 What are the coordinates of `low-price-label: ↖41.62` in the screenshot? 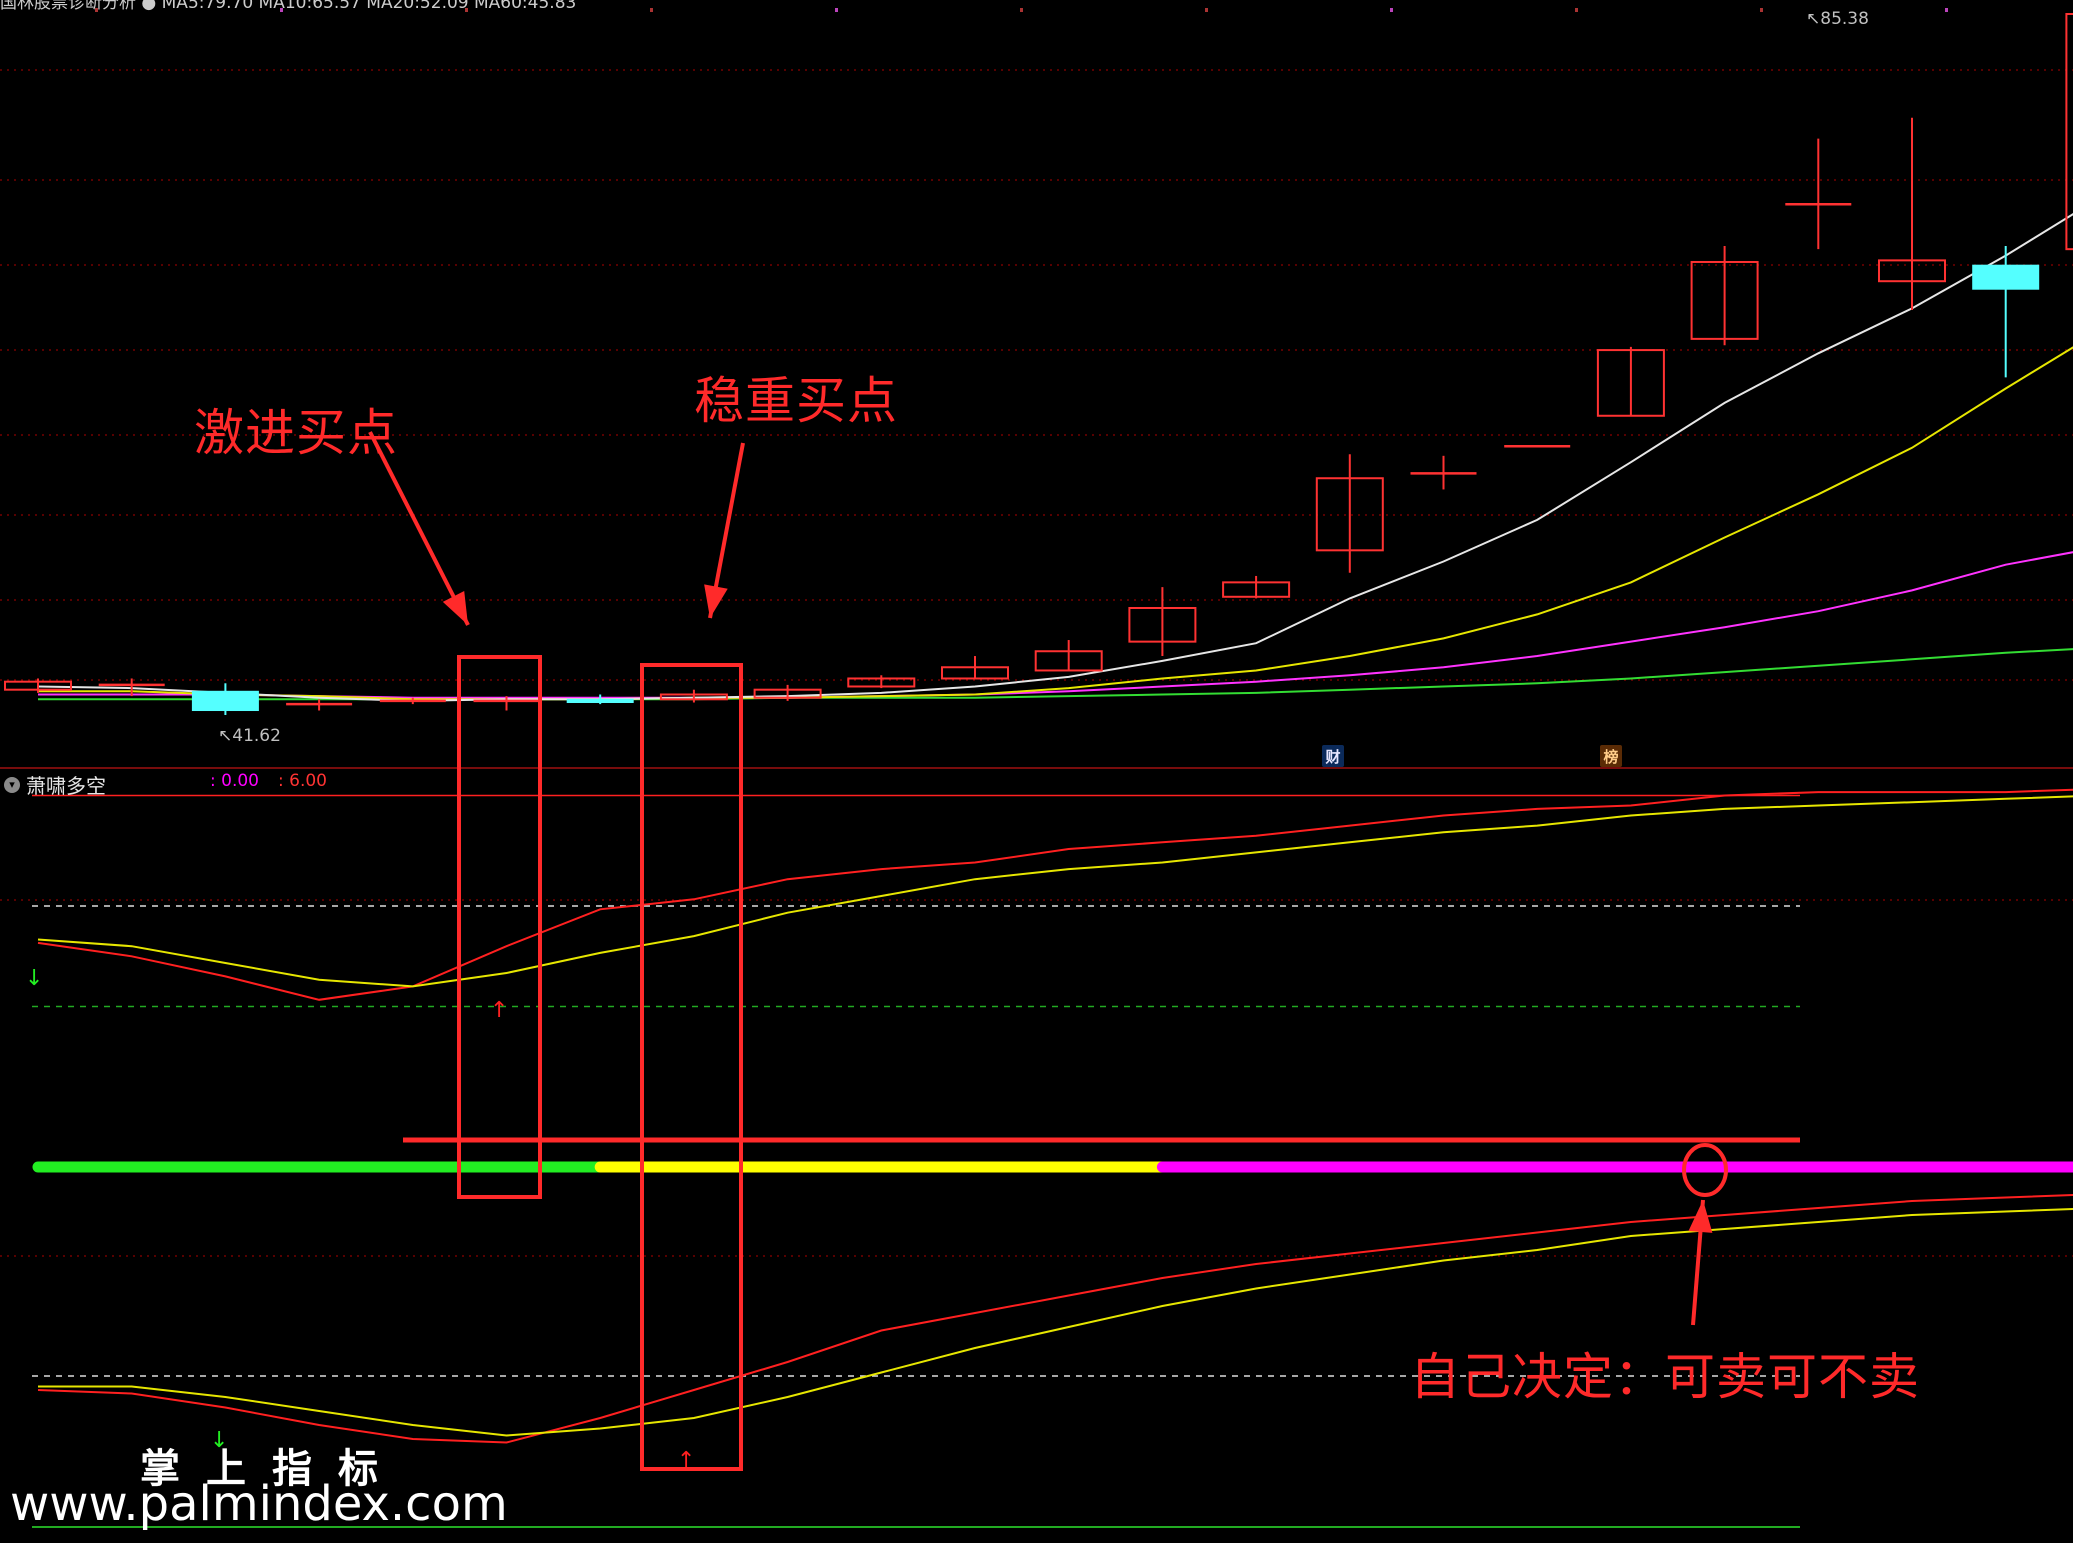 It's located at (249, 736).